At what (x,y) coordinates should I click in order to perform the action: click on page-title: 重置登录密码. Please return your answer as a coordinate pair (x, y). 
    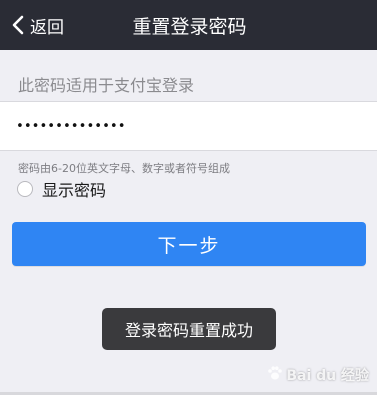
    Looking at the image, I should click on (189, 26).